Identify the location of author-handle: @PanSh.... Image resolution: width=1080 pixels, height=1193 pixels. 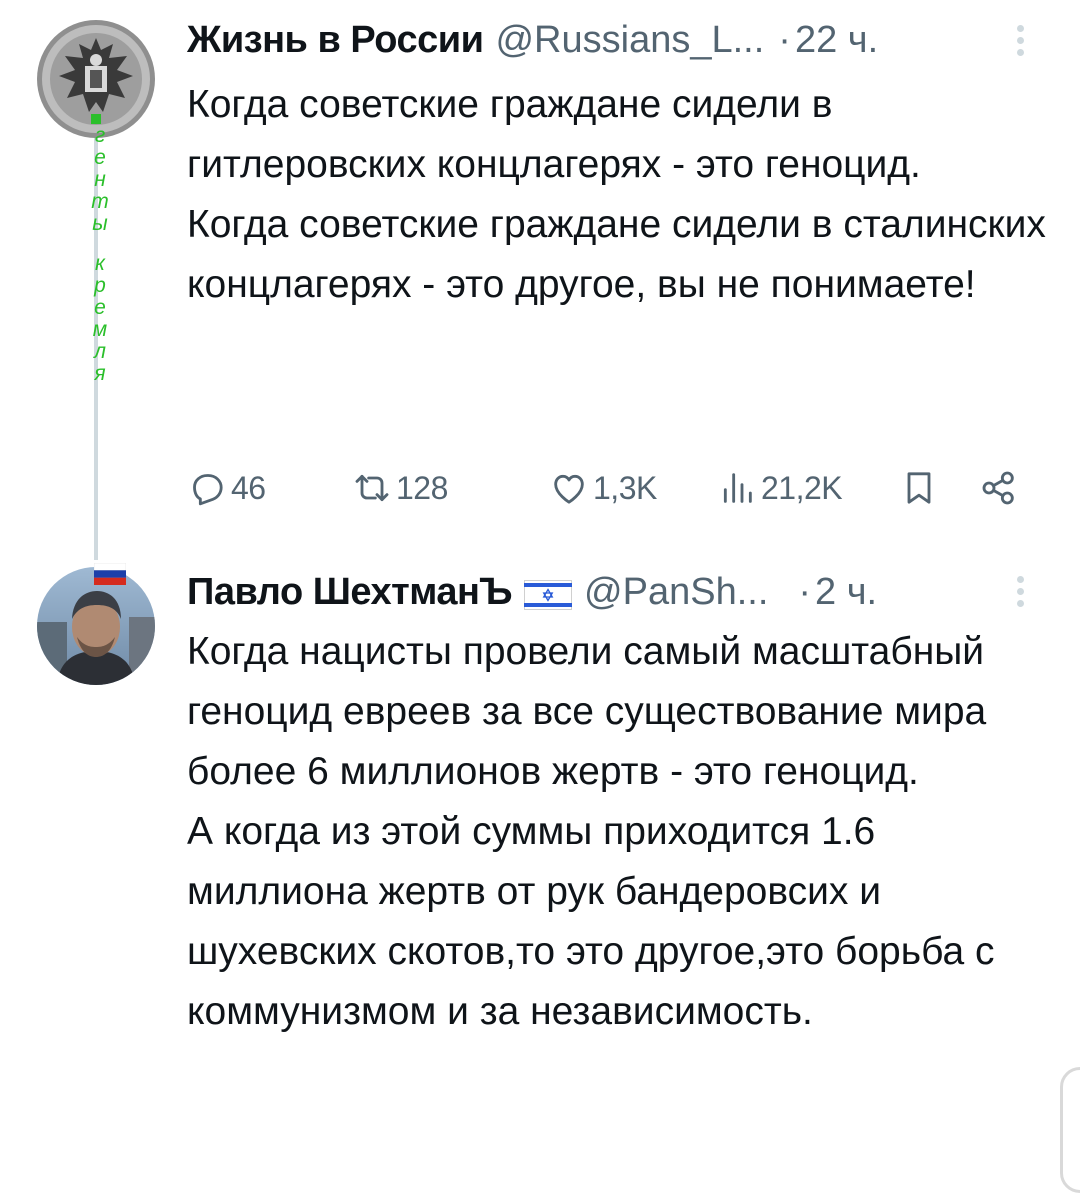
(676, 592).